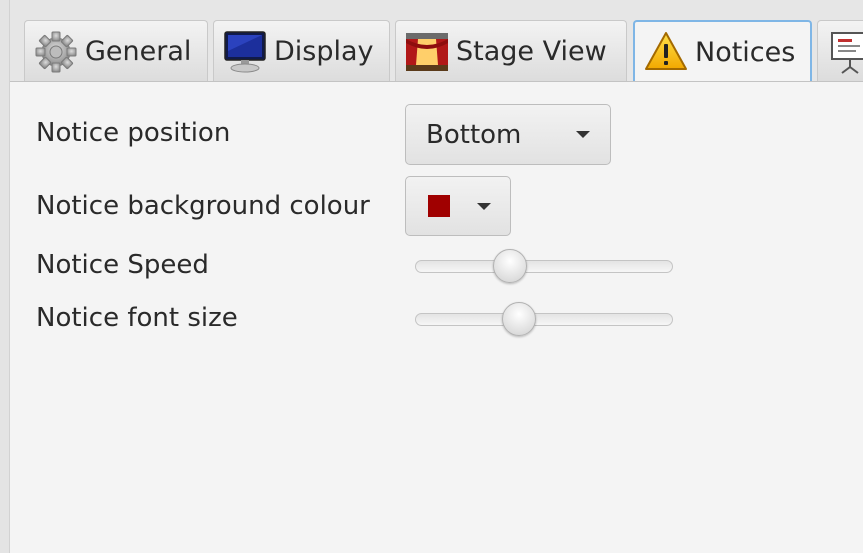 The height and width of the screenshot is (553, 863). I want to click on warning-icon, so click(666, 51).